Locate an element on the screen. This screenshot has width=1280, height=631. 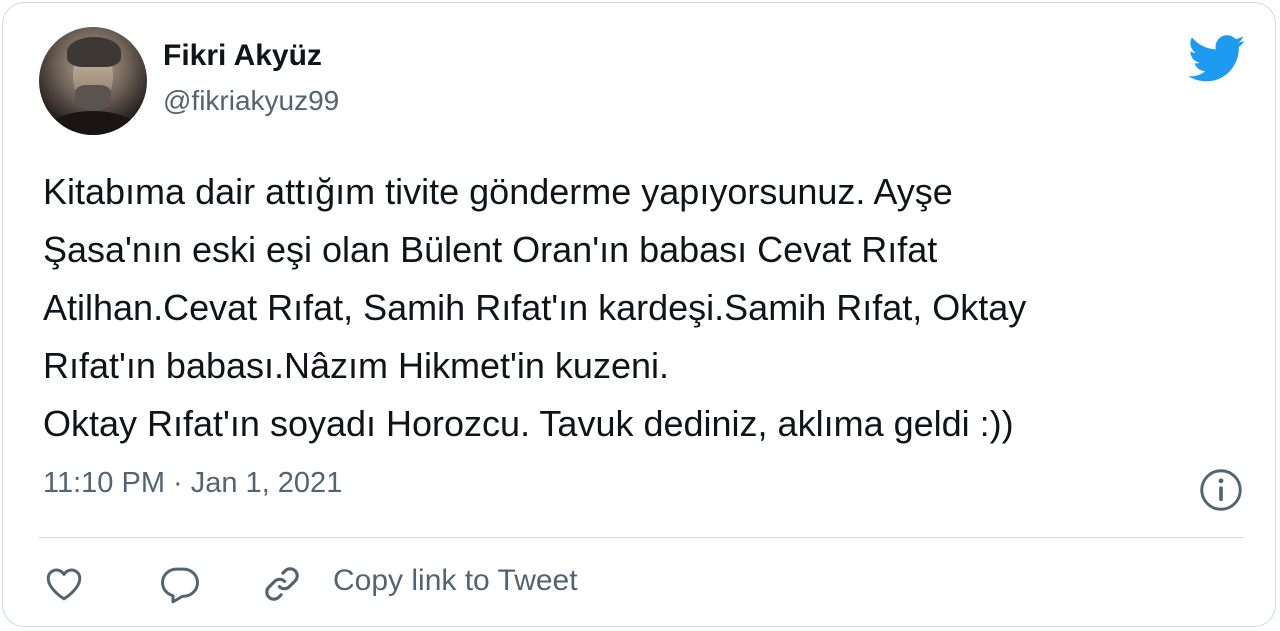
tweet-timestamp: 11:10 PM · Jan 1, 2021 is located at coordinates (192, 483).